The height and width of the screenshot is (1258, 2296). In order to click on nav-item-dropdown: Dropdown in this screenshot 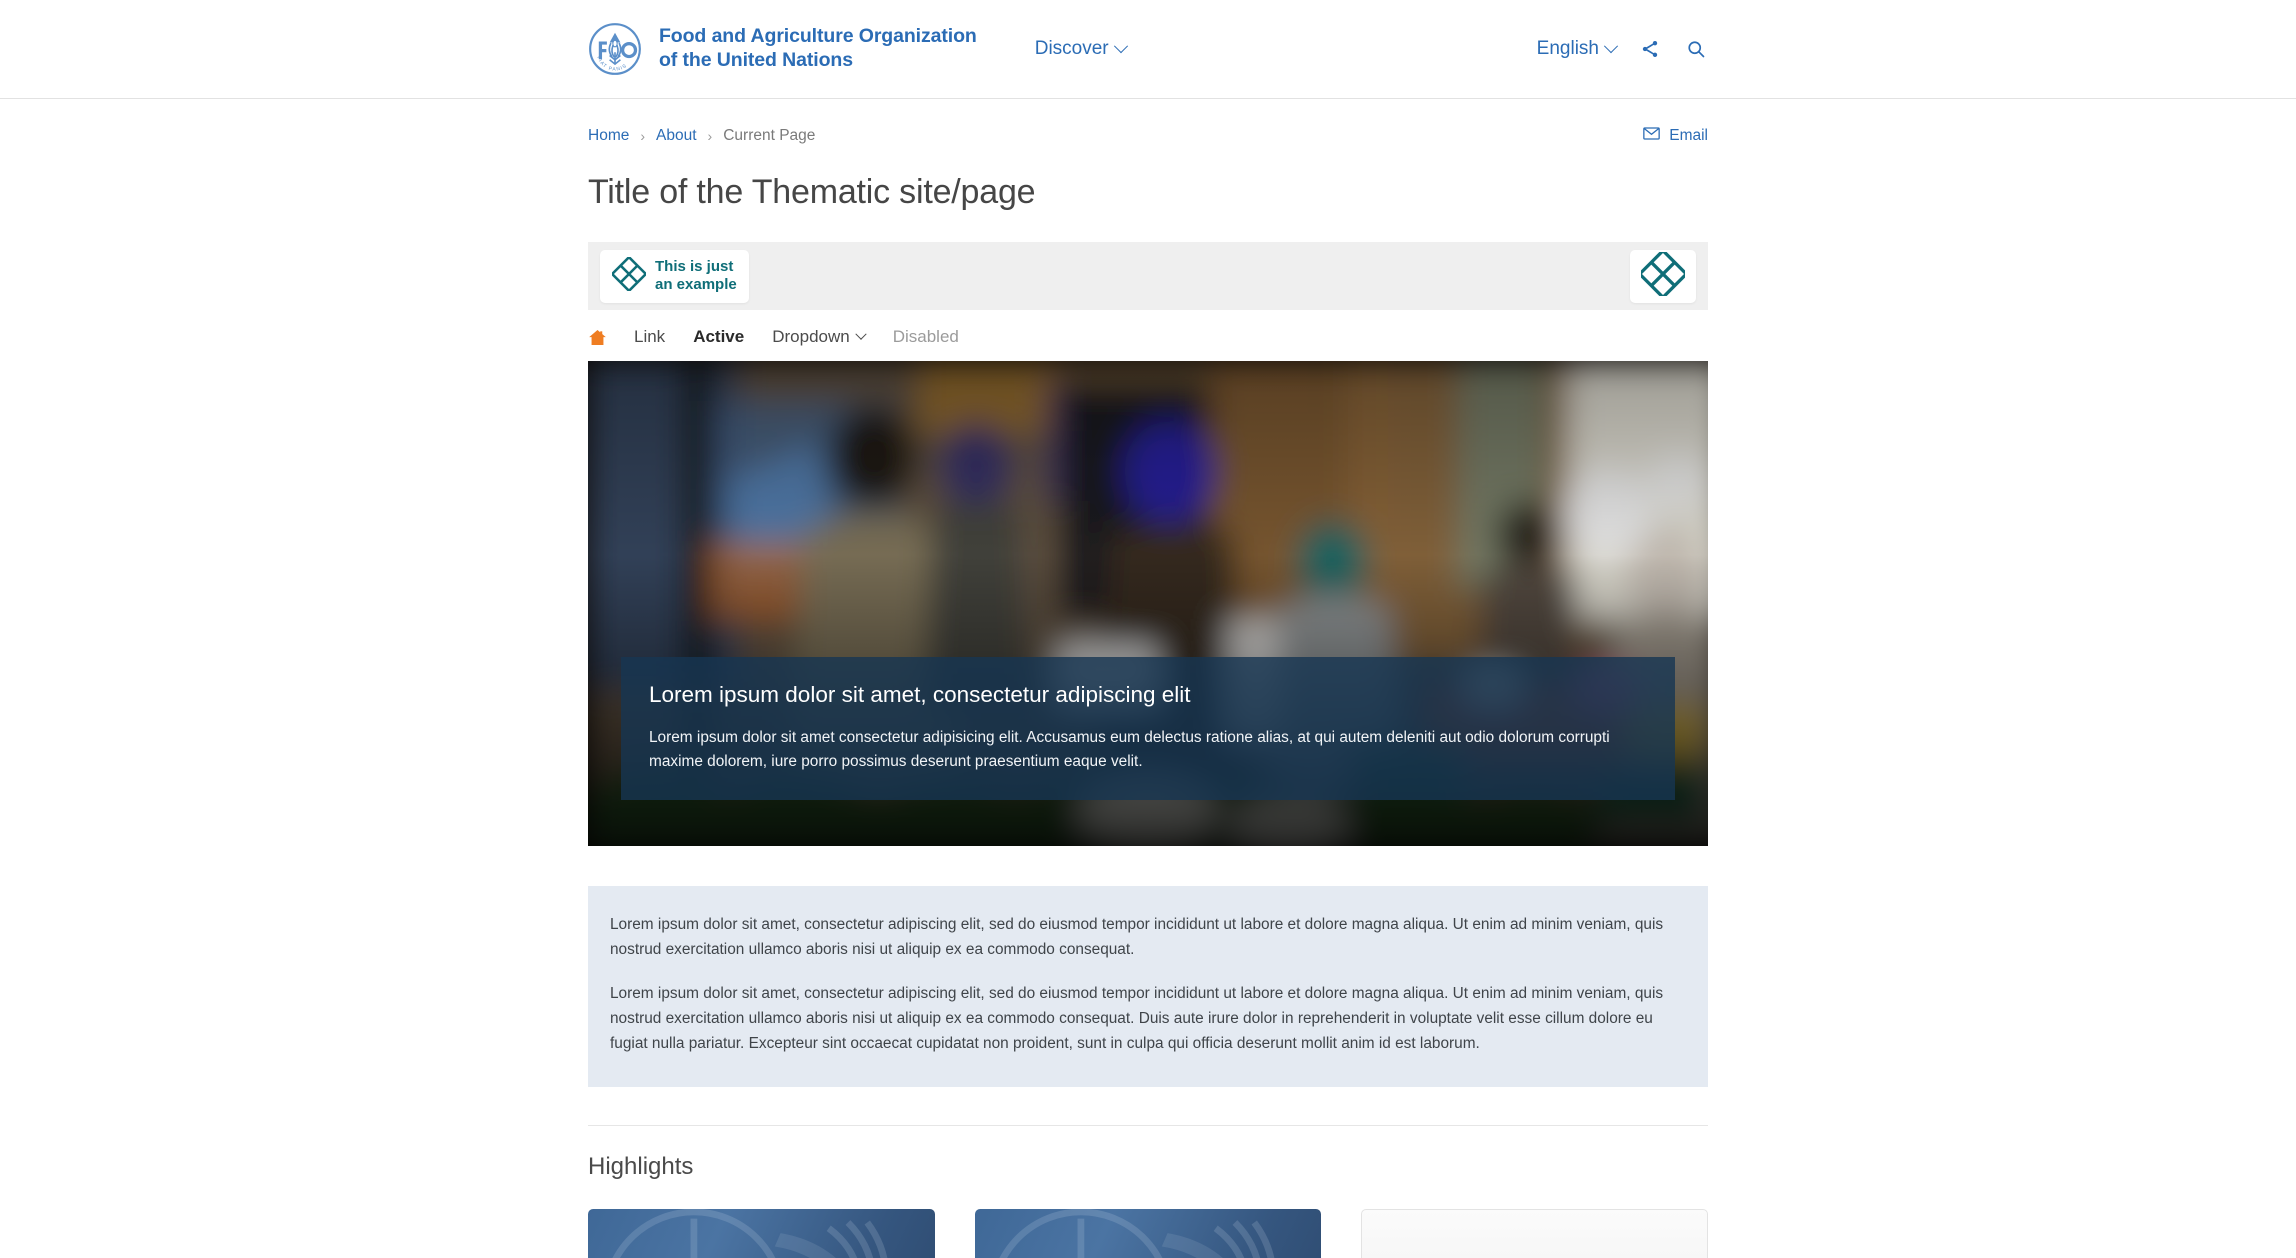, I will do `click(818, 337)`.